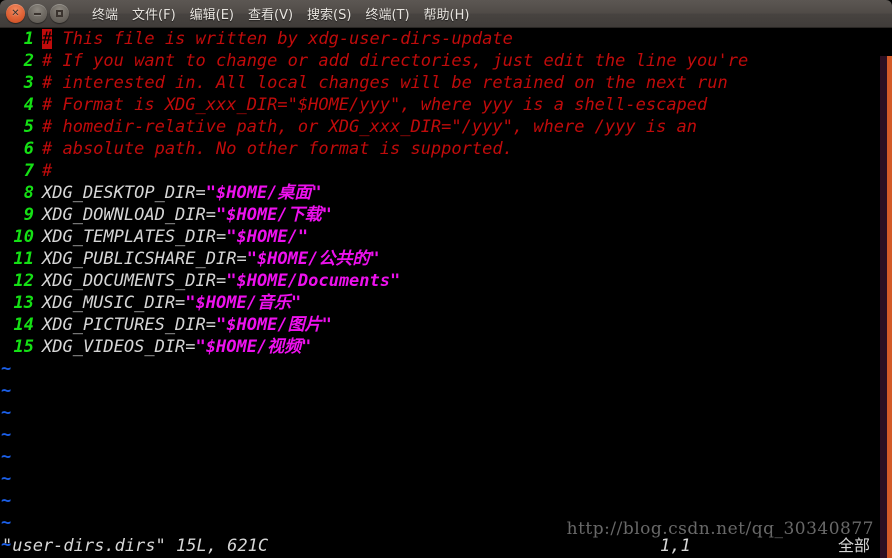 Image resolution: width=892 pixels, height=558 pixels. Describe the element at coordinates (28, 83) in the screenshot. I see `line-number: 3` at that location.